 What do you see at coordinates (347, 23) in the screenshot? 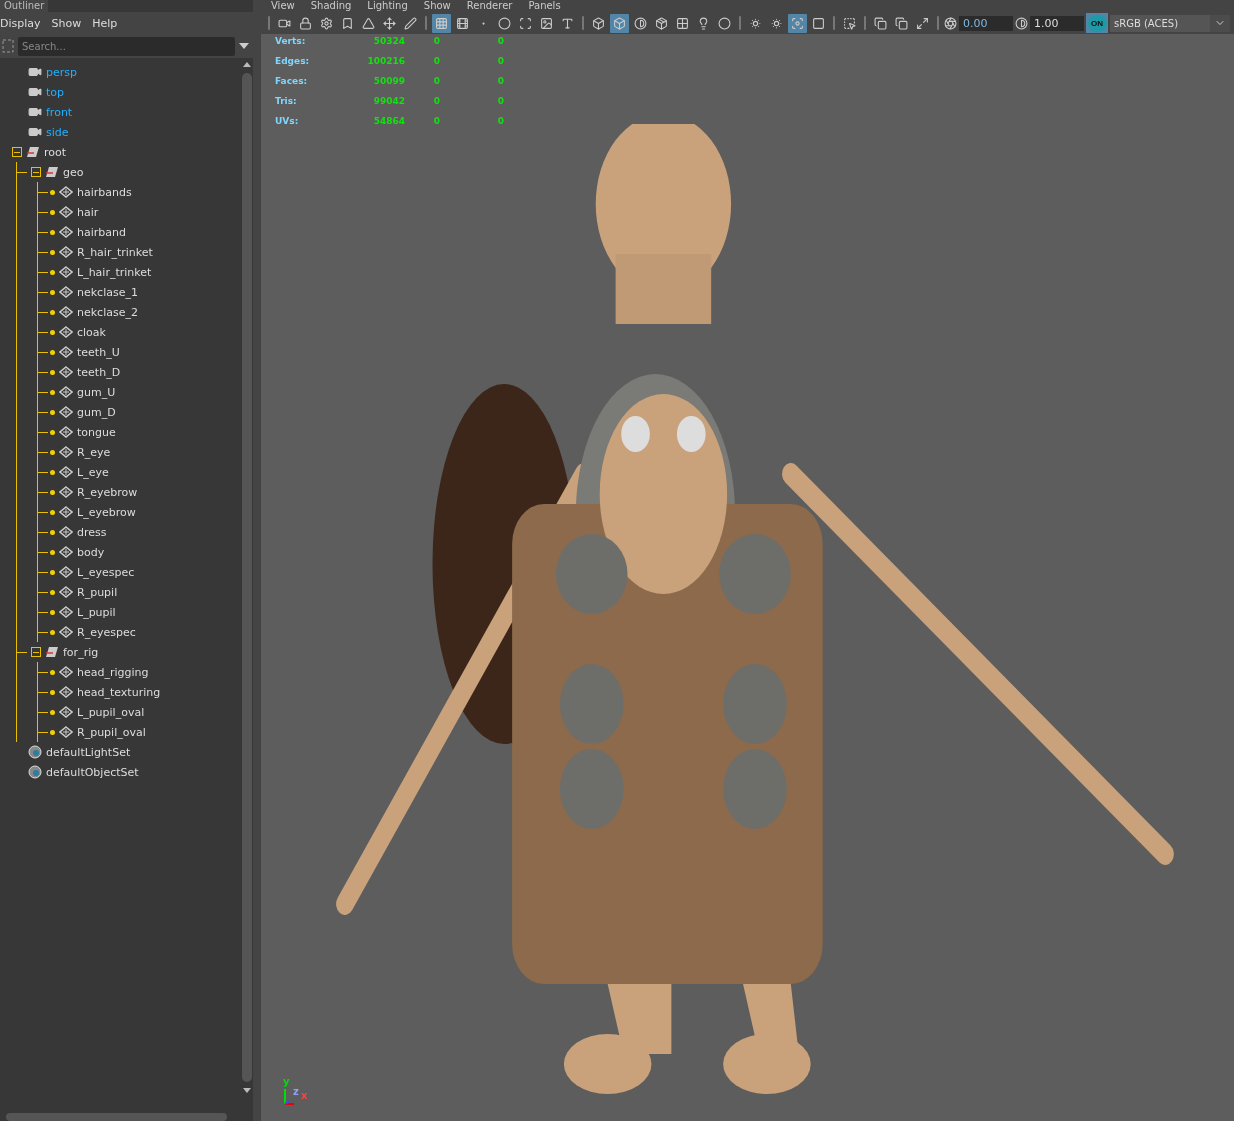
I see `bookmark-icon` at bounding box center [347, 23].